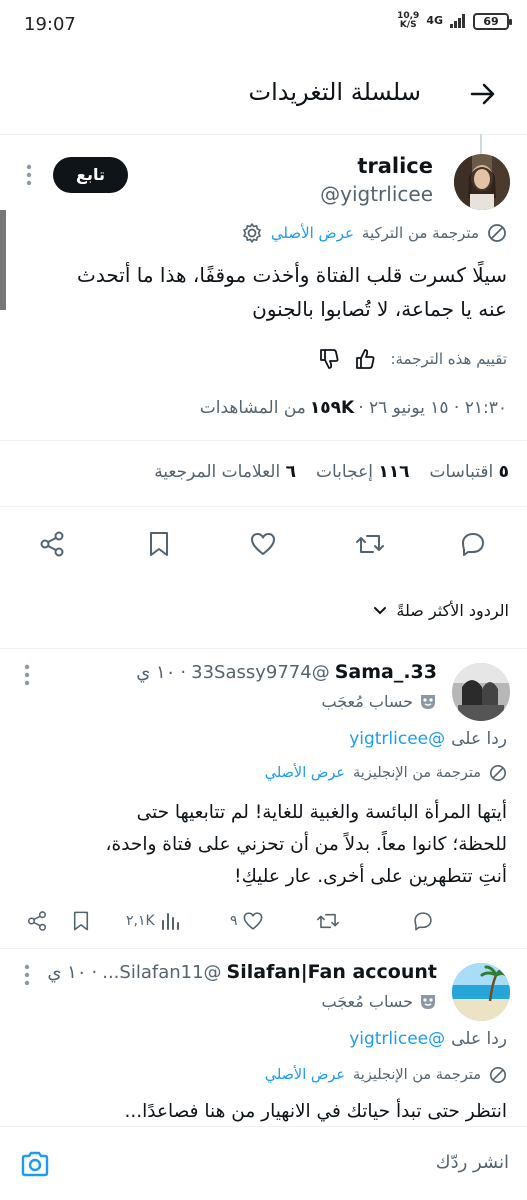 The width and height of the screenshot is (527, 1200). I want to click on network-type: 4G, so click(434, 20).